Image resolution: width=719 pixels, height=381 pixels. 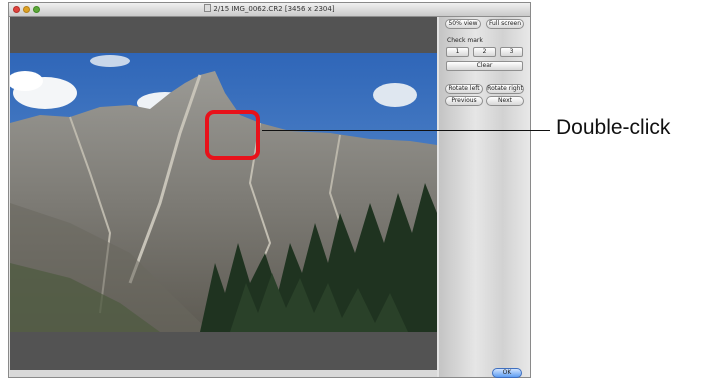 I want to click on callout-leader-line, so click(x=406, y=130).